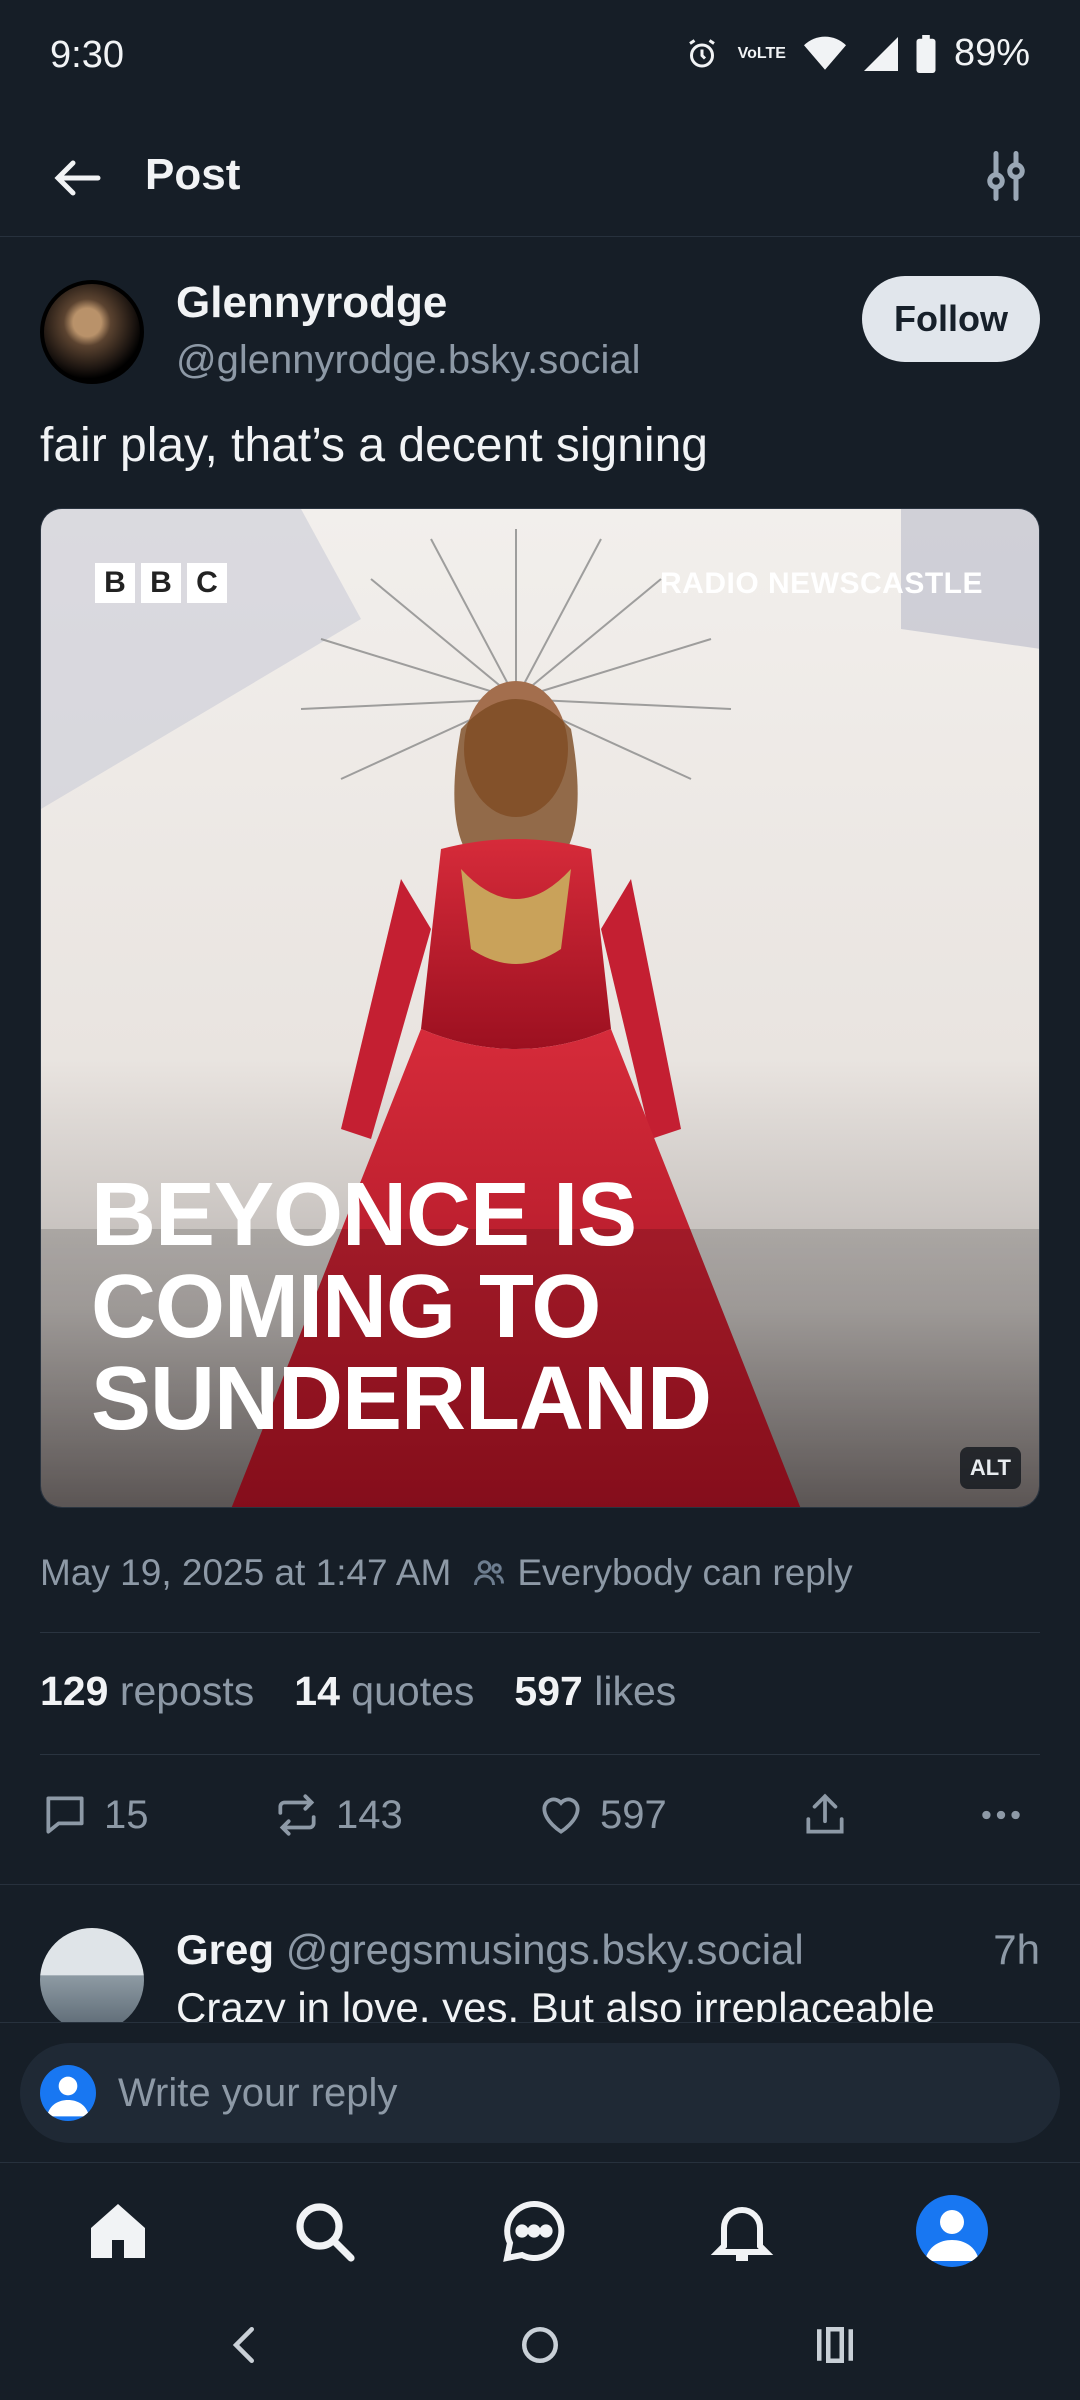 This screenshot has height=2400, width=1080. Describe the element at coordinates (384, 1691) in the screenshot. I see `quotes-stat: 14 quotes` at that location.